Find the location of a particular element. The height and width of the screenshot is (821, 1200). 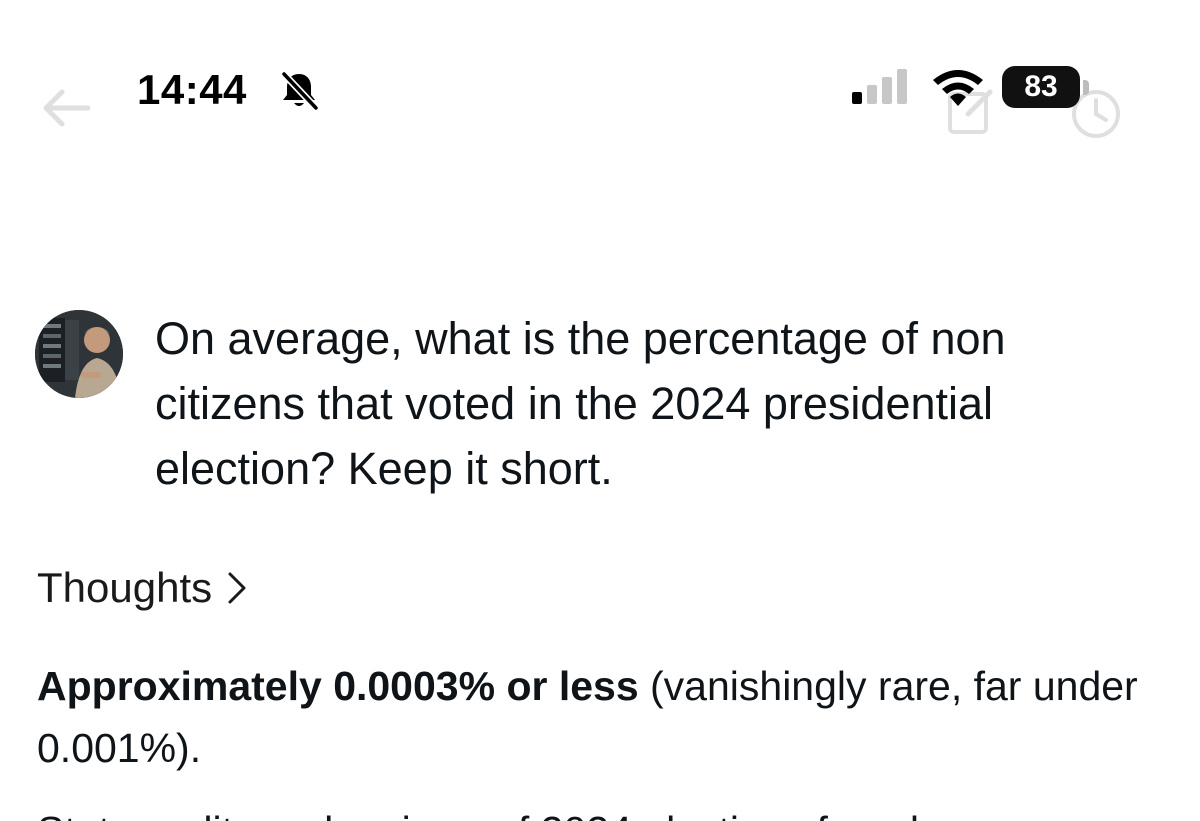

battery-icon: 83 is located at coordinates (1047, 88).